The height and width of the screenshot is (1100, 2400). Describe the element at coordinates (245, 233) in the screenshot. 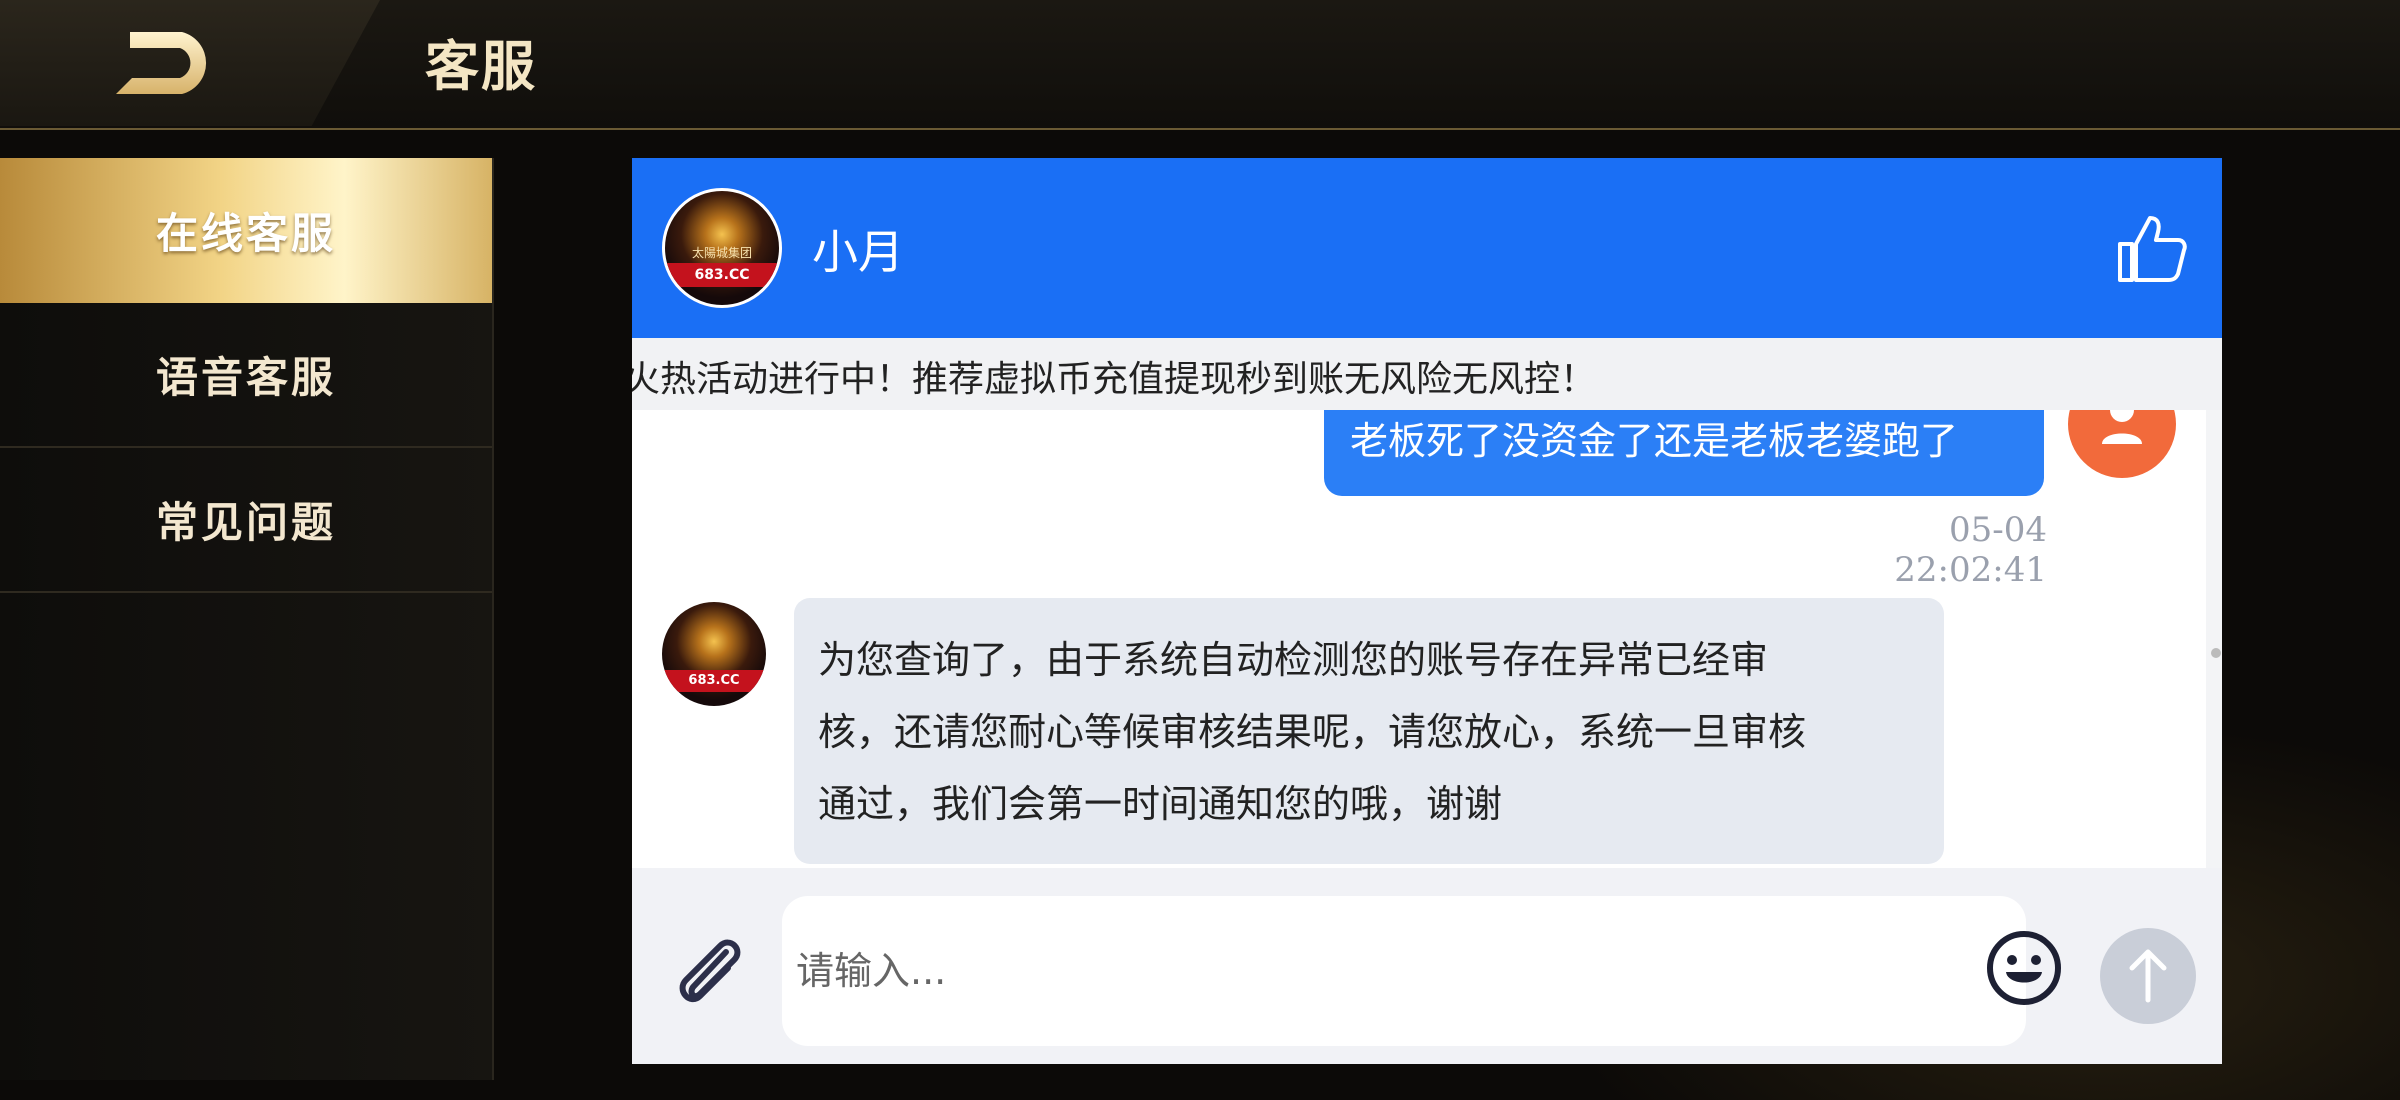

I see `sidebar-item-label: 在线客服` at that location.